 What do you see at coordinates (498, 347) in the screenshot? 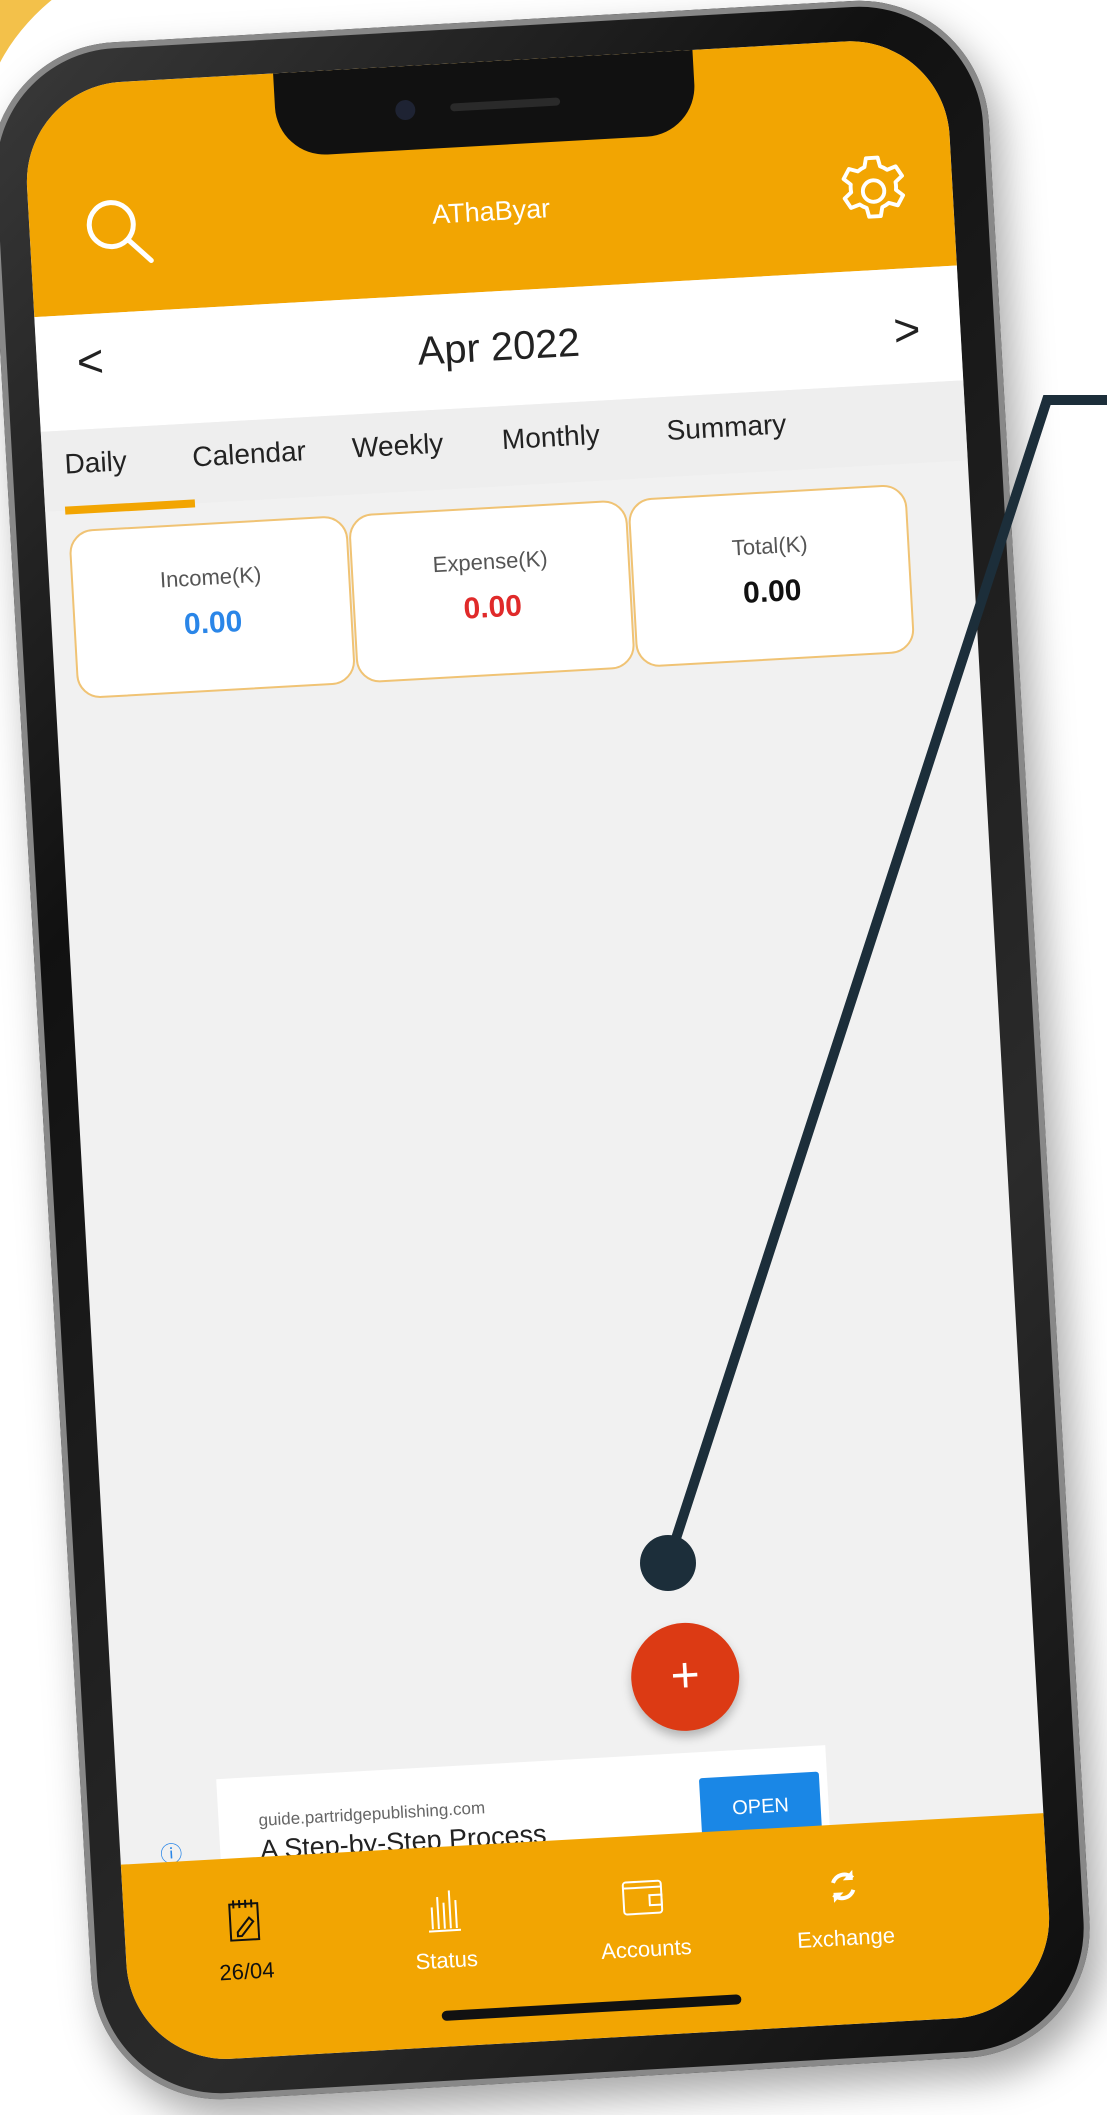
I see `current-month-label: Apr 2022` at bounding box center [498, 347].